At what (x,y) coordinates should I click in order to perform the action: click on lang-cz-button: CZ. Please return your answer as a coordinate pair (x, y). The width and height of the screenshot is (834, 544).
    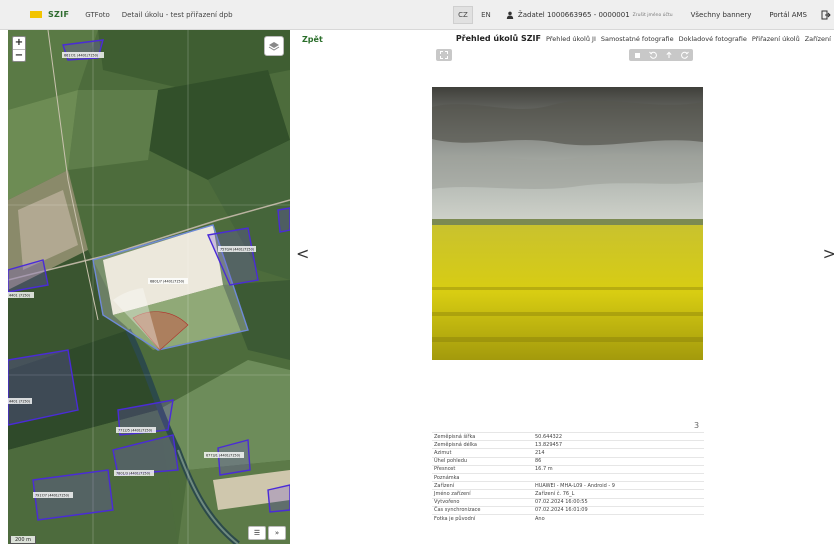
    Looking at the image, I should click on (462, 15).